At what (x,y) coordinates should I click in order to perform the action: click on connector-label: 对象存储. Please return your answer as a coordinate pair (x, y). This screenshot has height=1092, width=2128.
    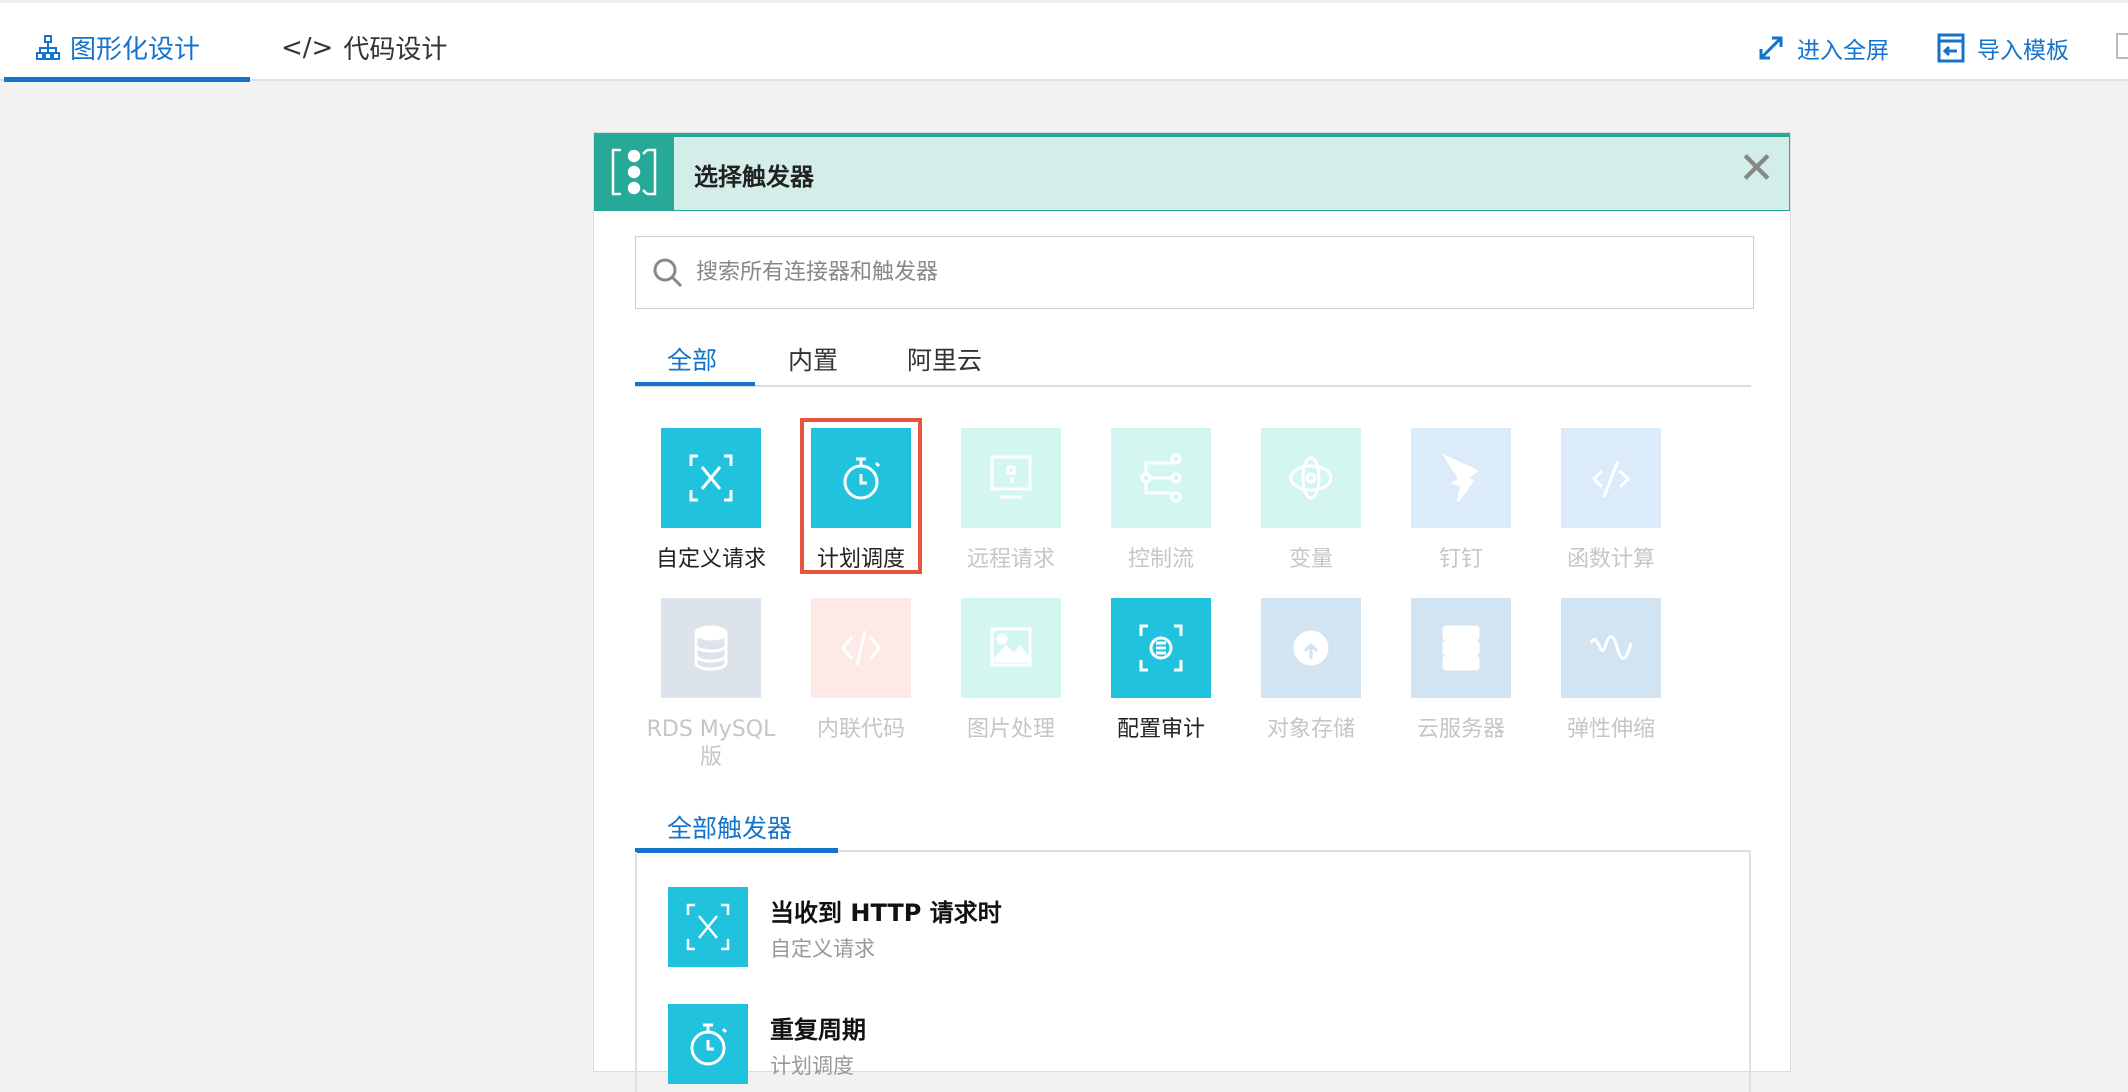
    Looking at the image, I should click on (1310, 729).